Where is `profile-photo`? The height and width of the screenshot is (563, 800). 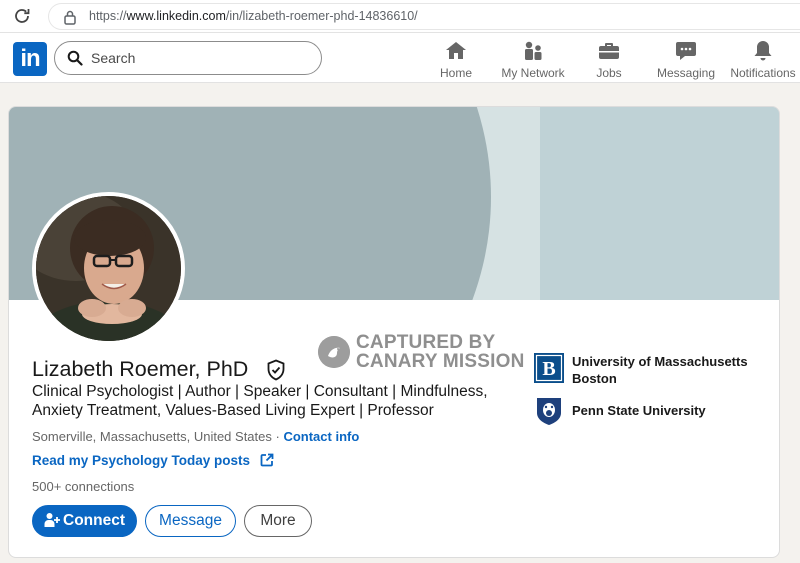
profile-photo is located at coordinates (108, 268).